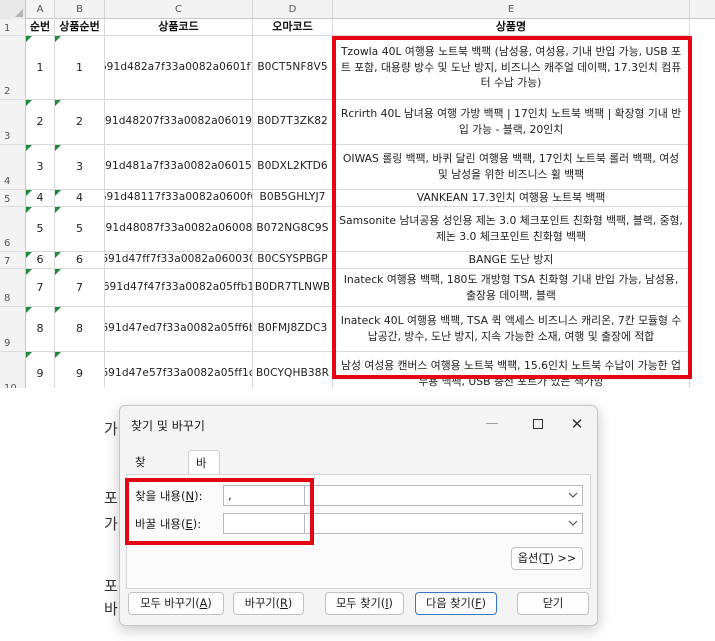 The height and width of the screenshot is (641, 715). I want to click on cell-c: 691d48117f33a0082a0600f6, so click(179, 198).